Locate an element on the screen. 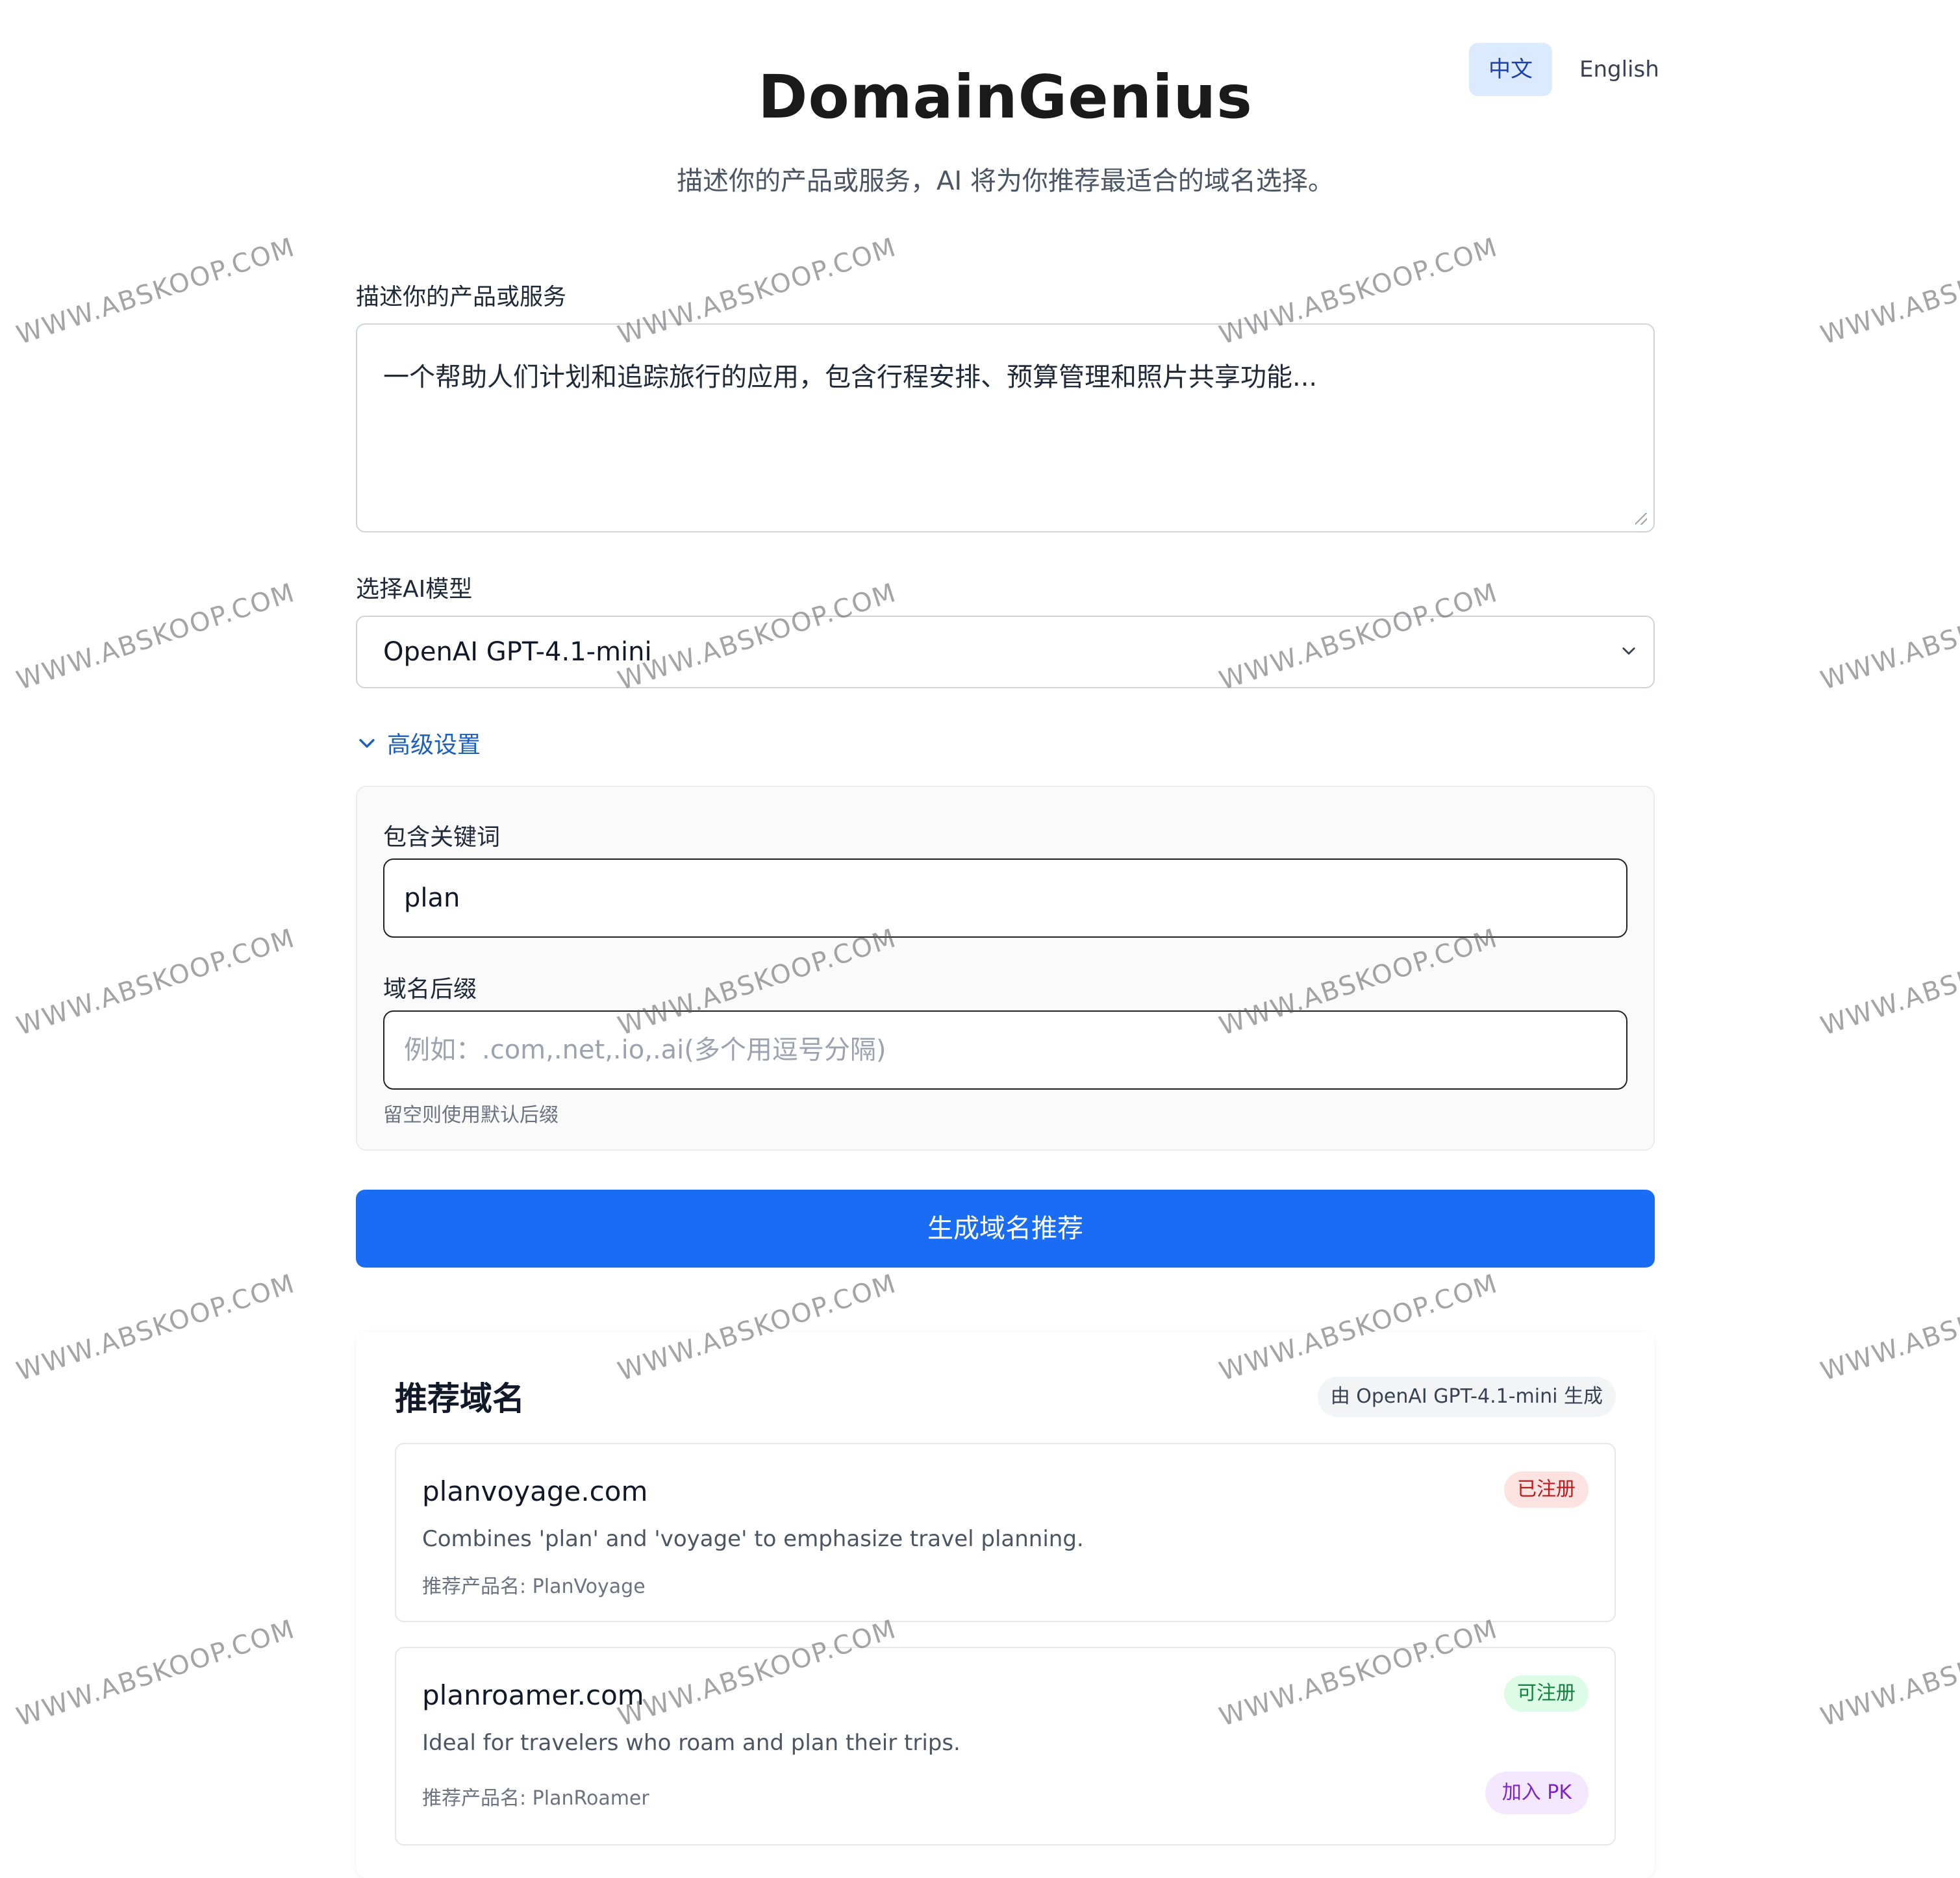 This screenshot has height=1878, width=1960. model-label: 选择AI模型 is located at coordinates (414, 589).